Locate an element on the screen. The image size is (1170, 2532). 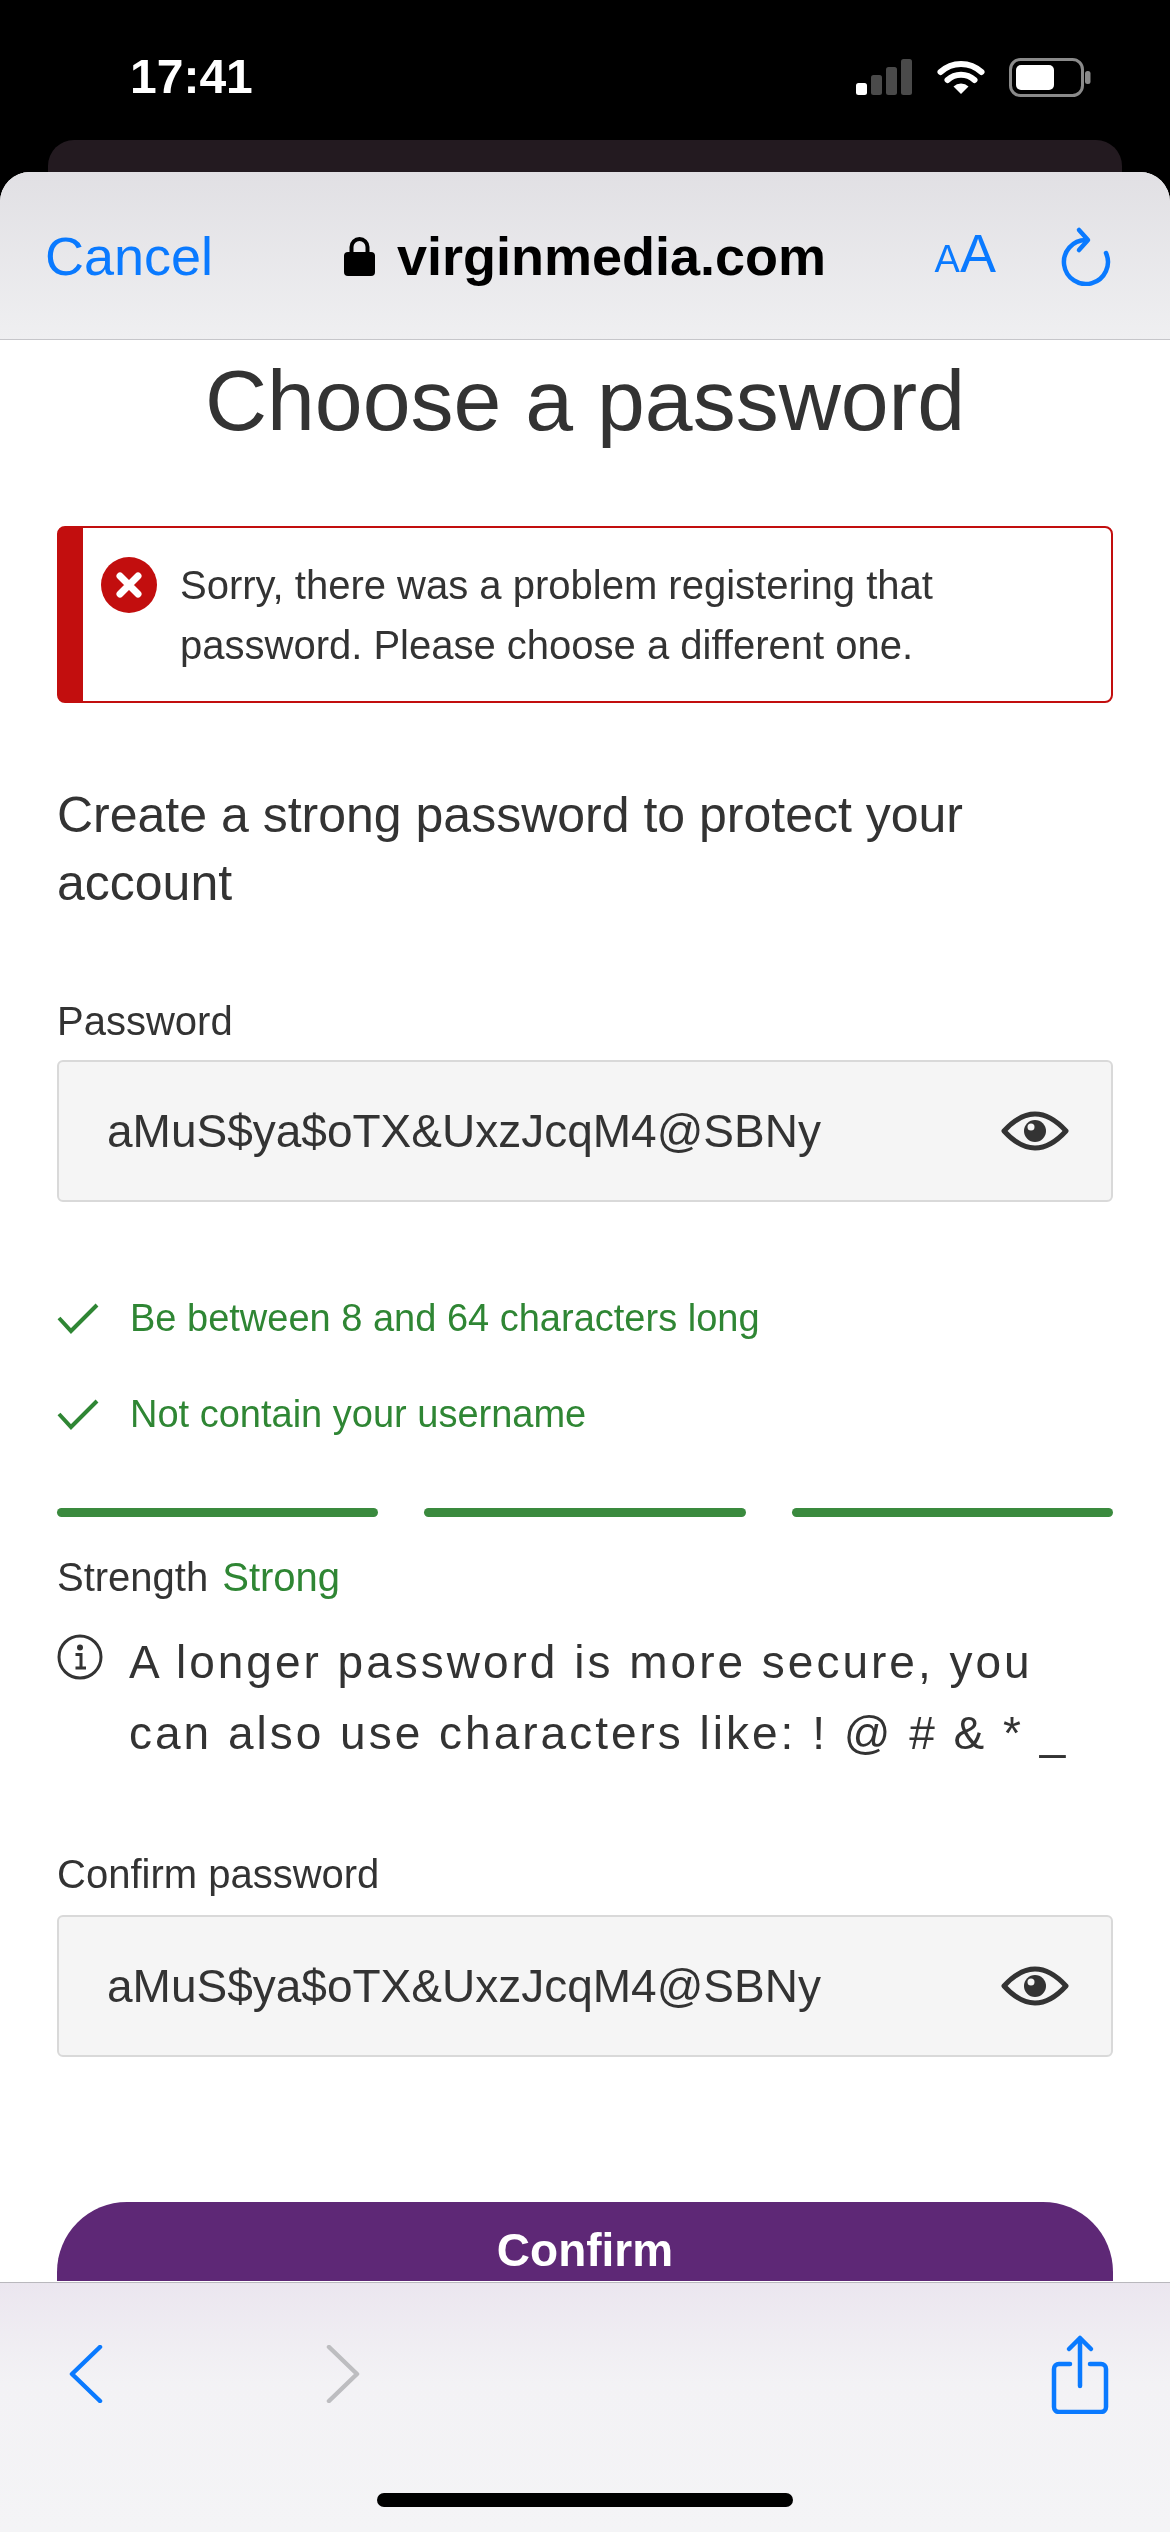
reload-icon is located at coordinates (1086, 255).